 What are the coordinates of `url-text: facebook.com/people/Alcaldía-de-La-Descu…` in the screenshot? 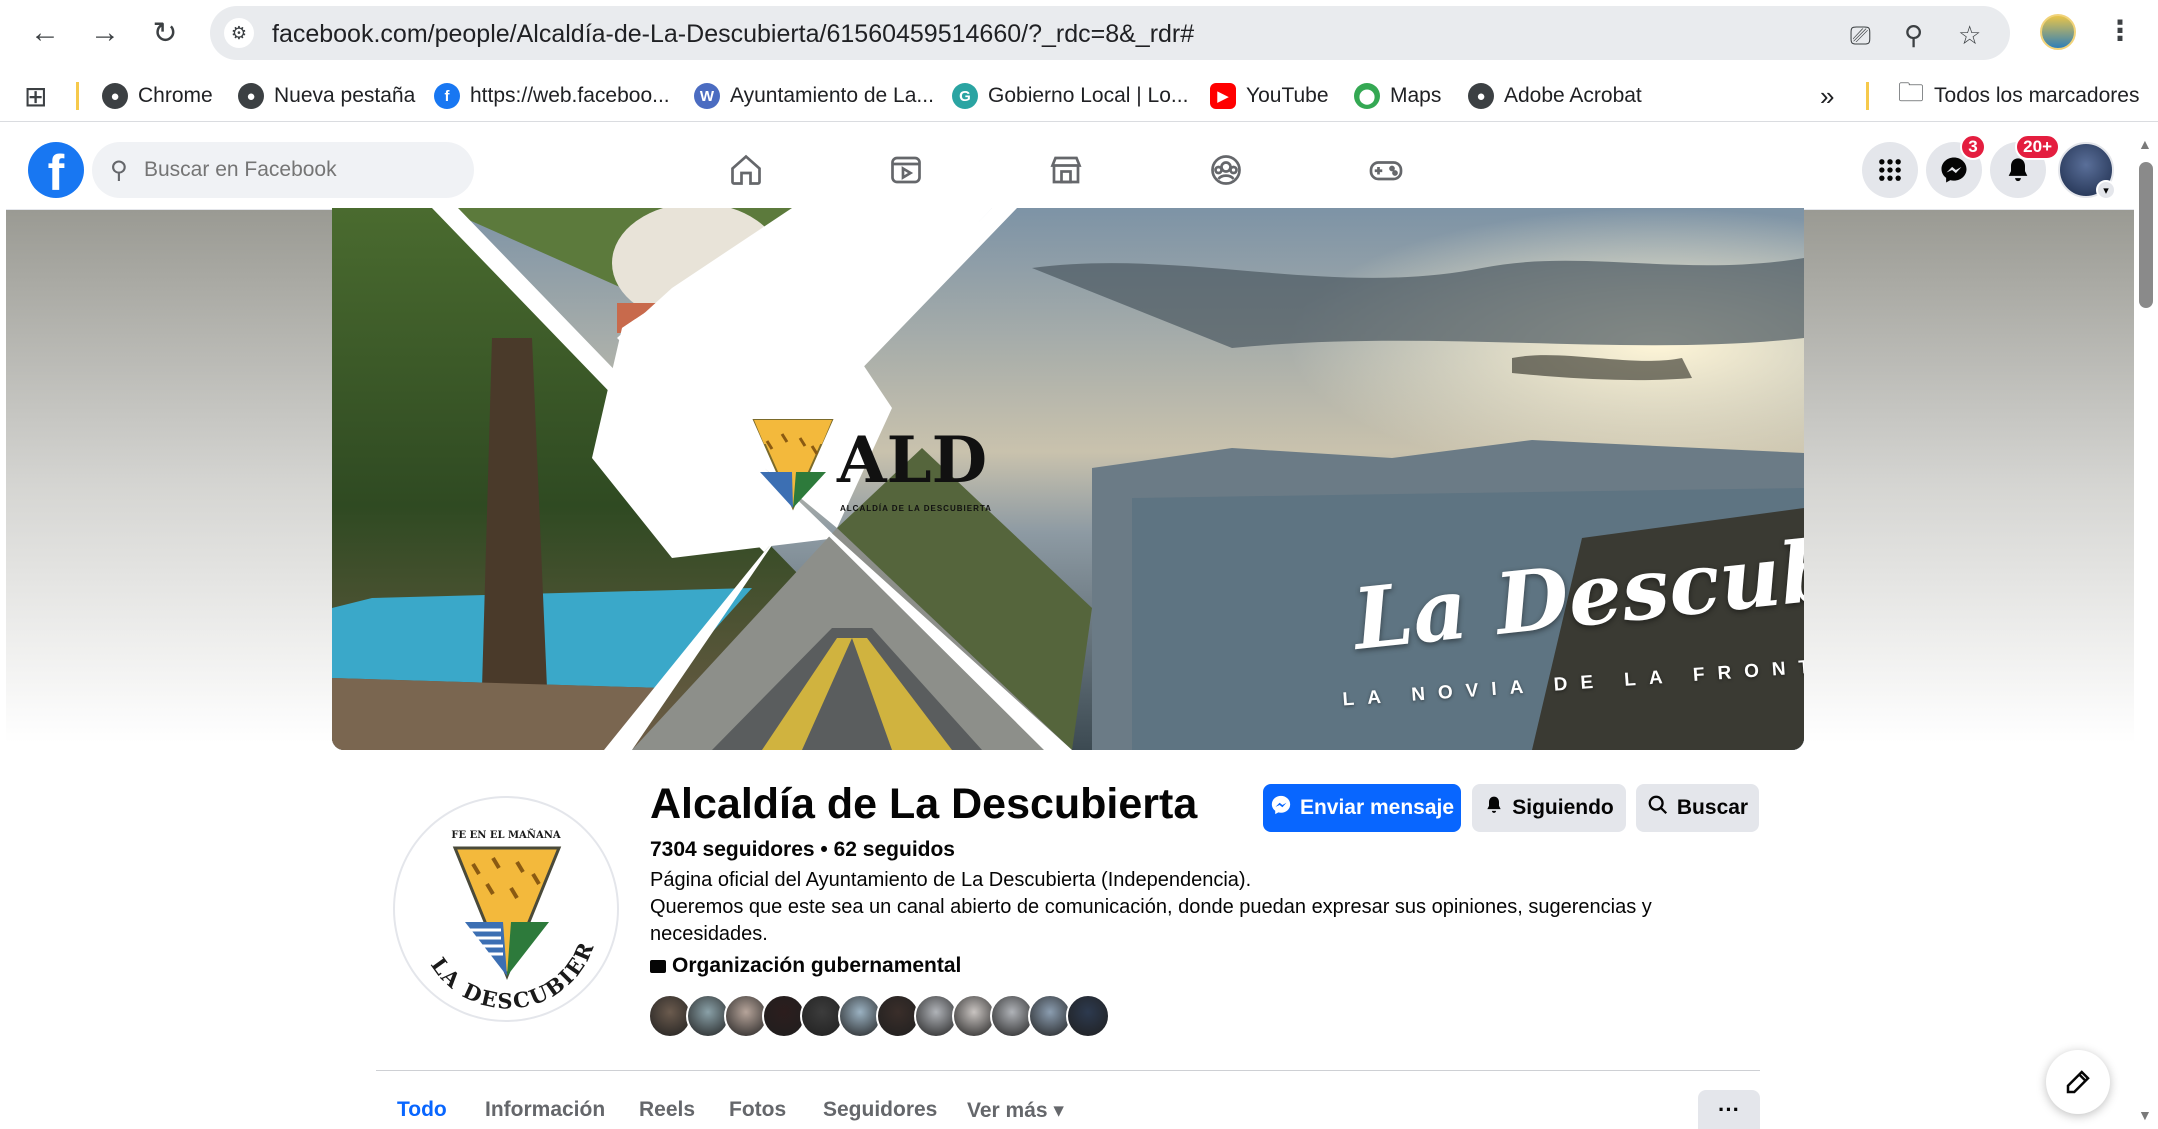 It's located at (733, 34).